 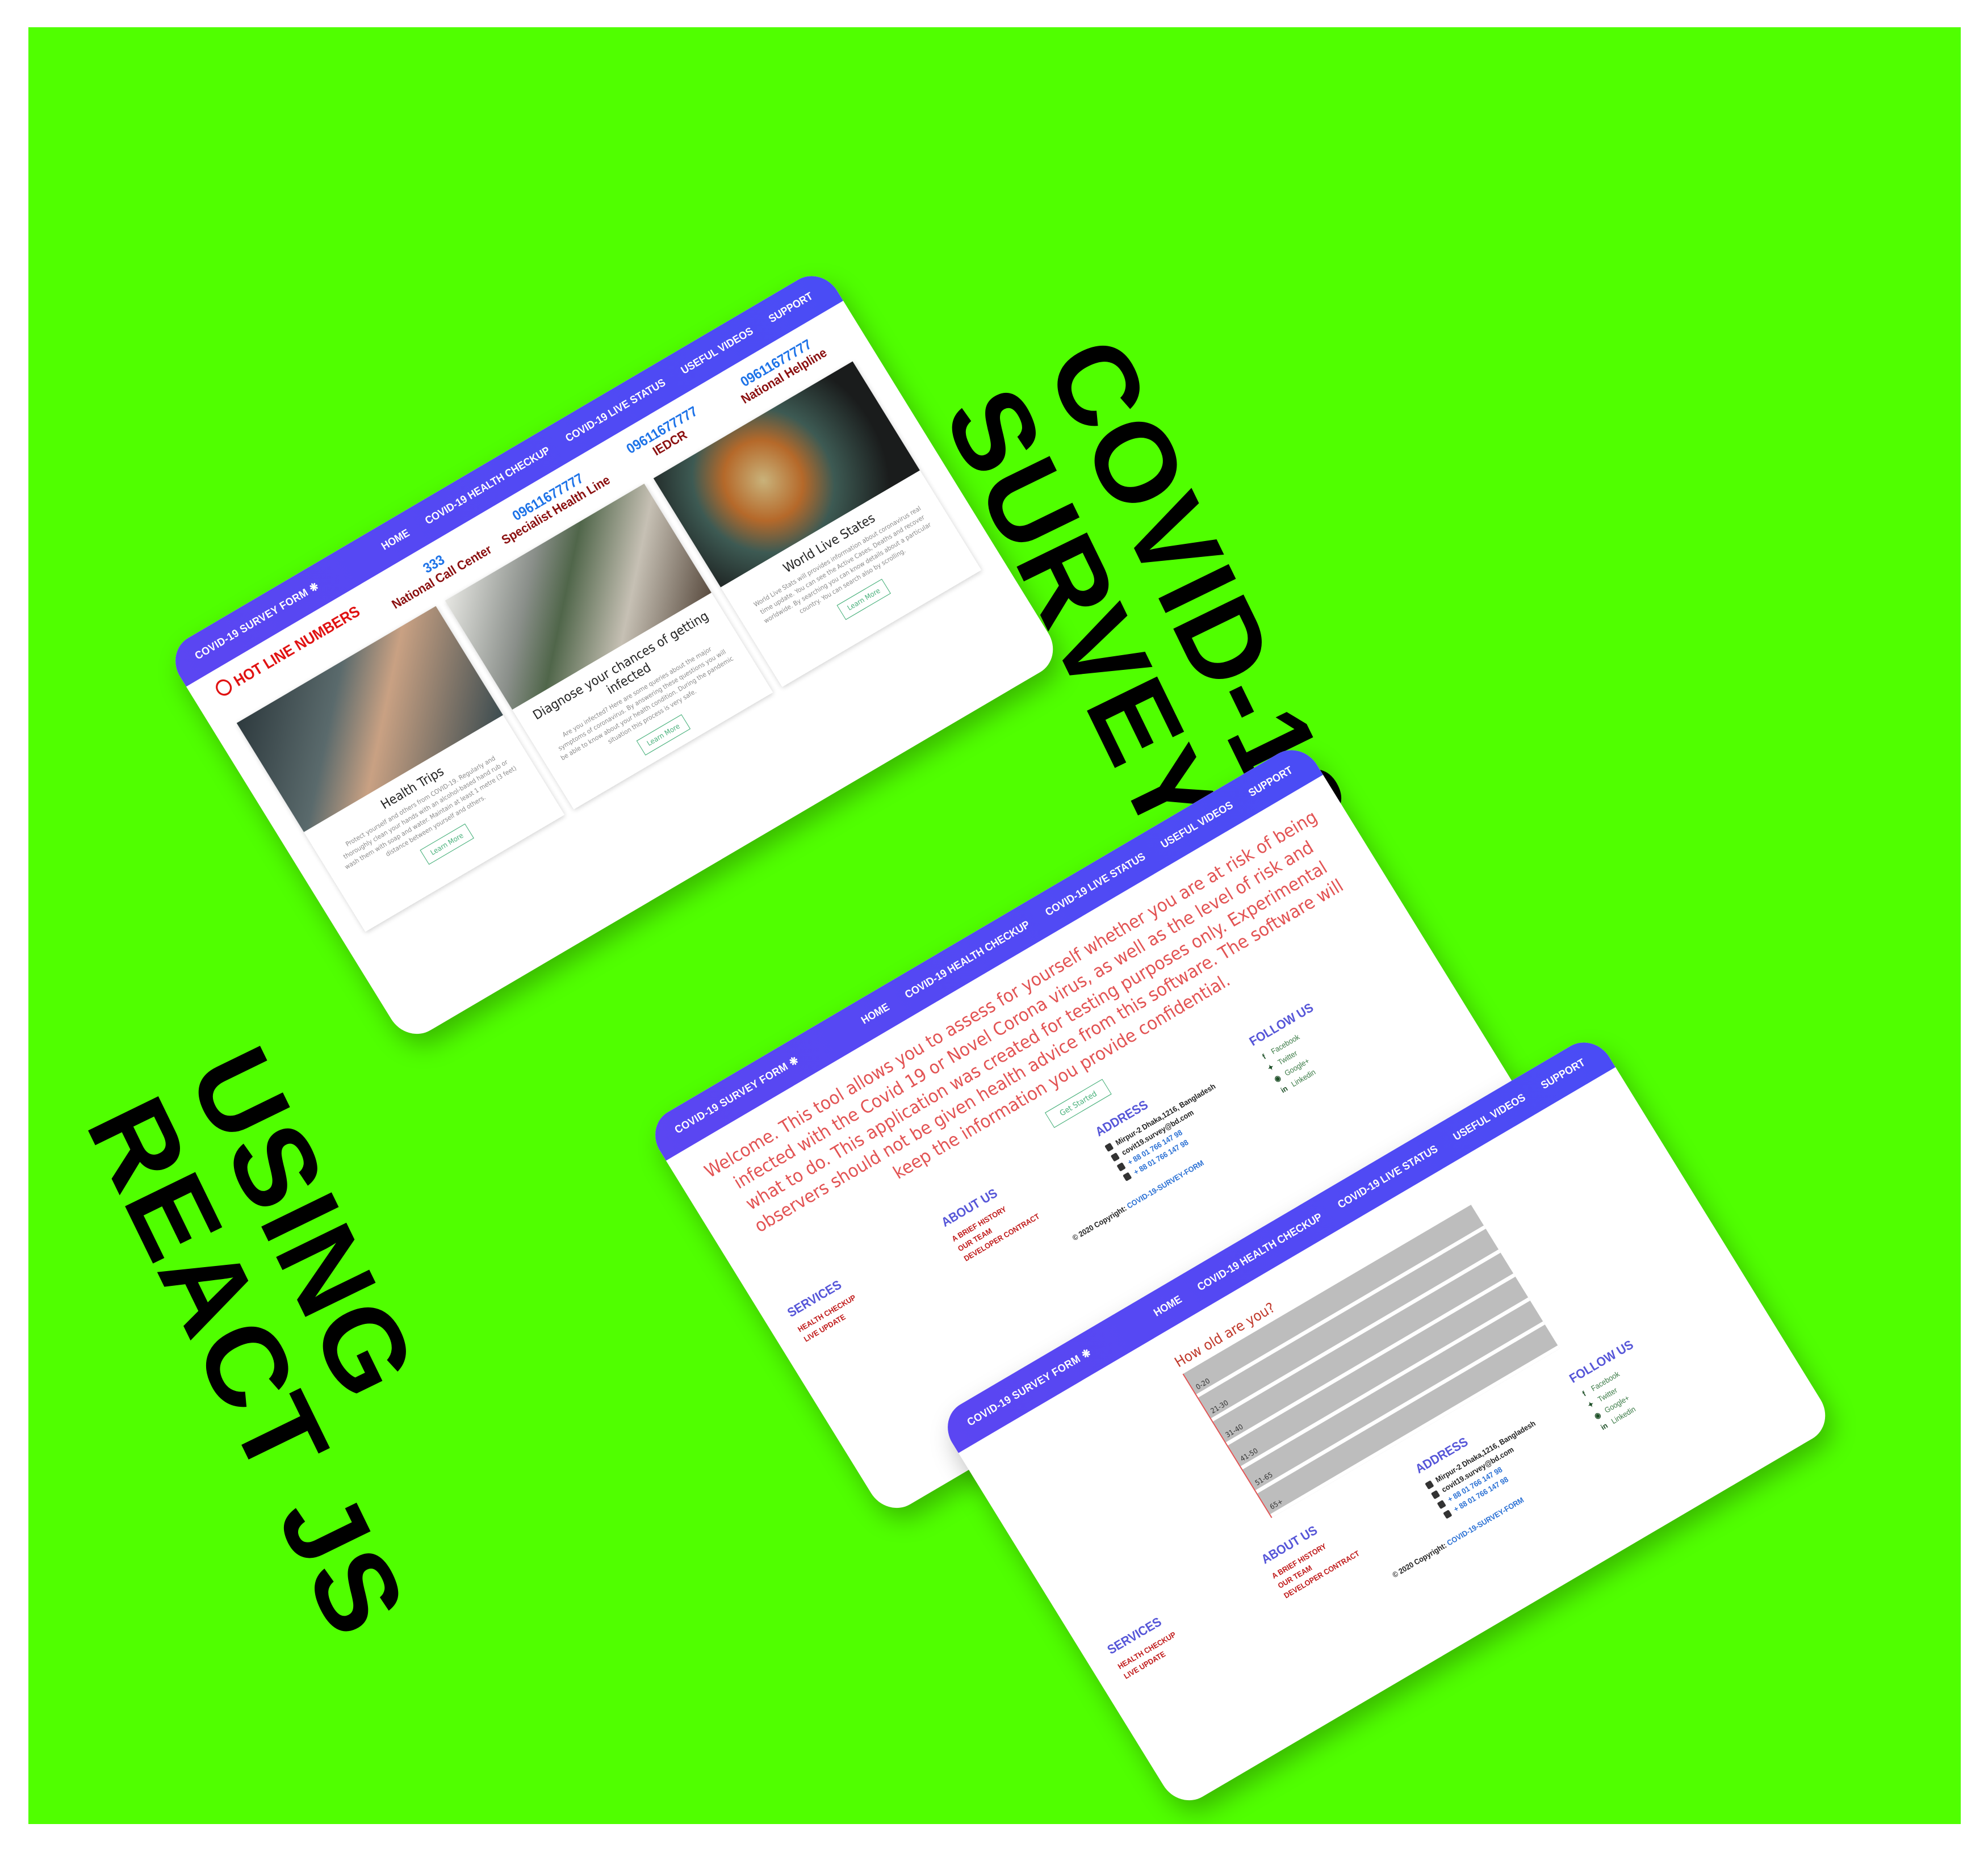 What do you see at coordinates (223, 688) in the screenshot?
I see `phone-icon` at bounding box center [223, 688].